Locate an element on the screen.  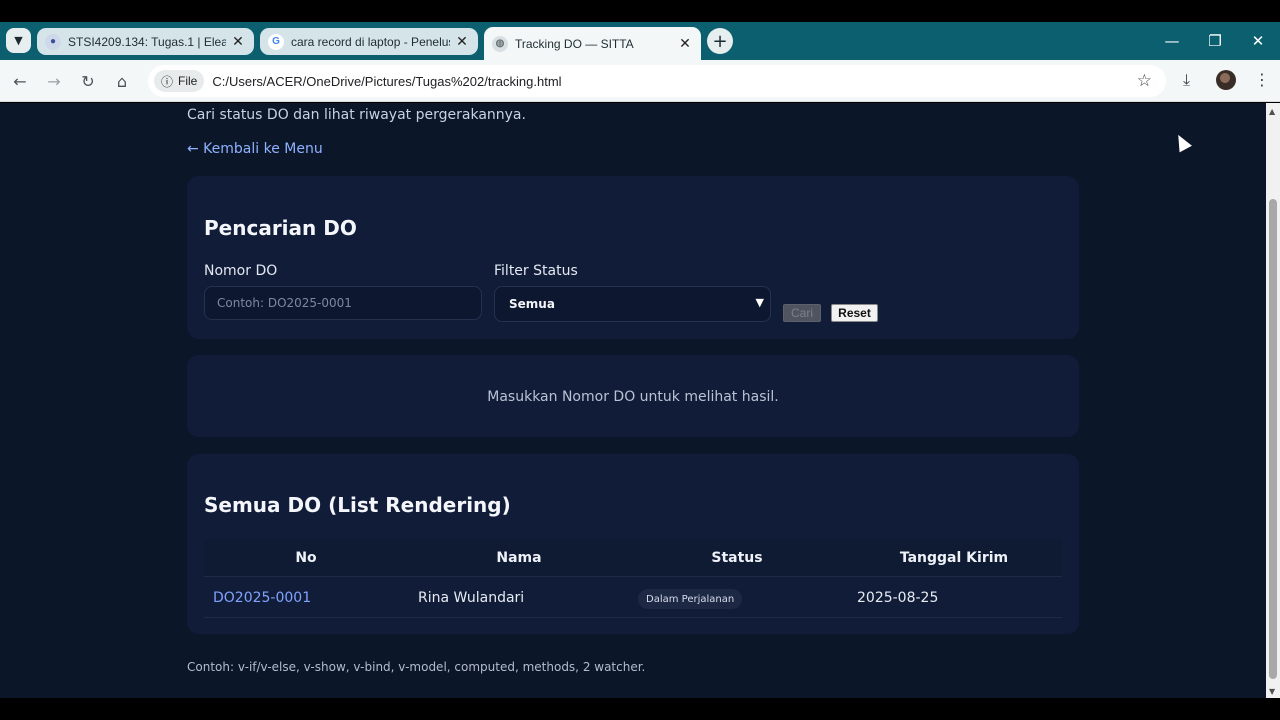
do-number-link: DO2025-0001 is located at coordinates (262, 598).